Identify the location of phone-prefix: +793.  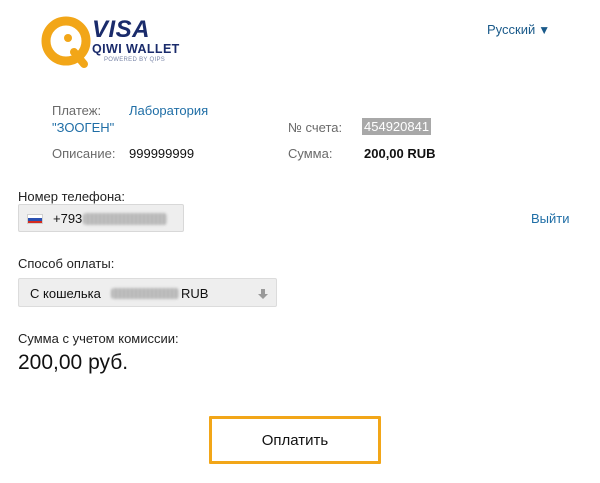
(68, 218).